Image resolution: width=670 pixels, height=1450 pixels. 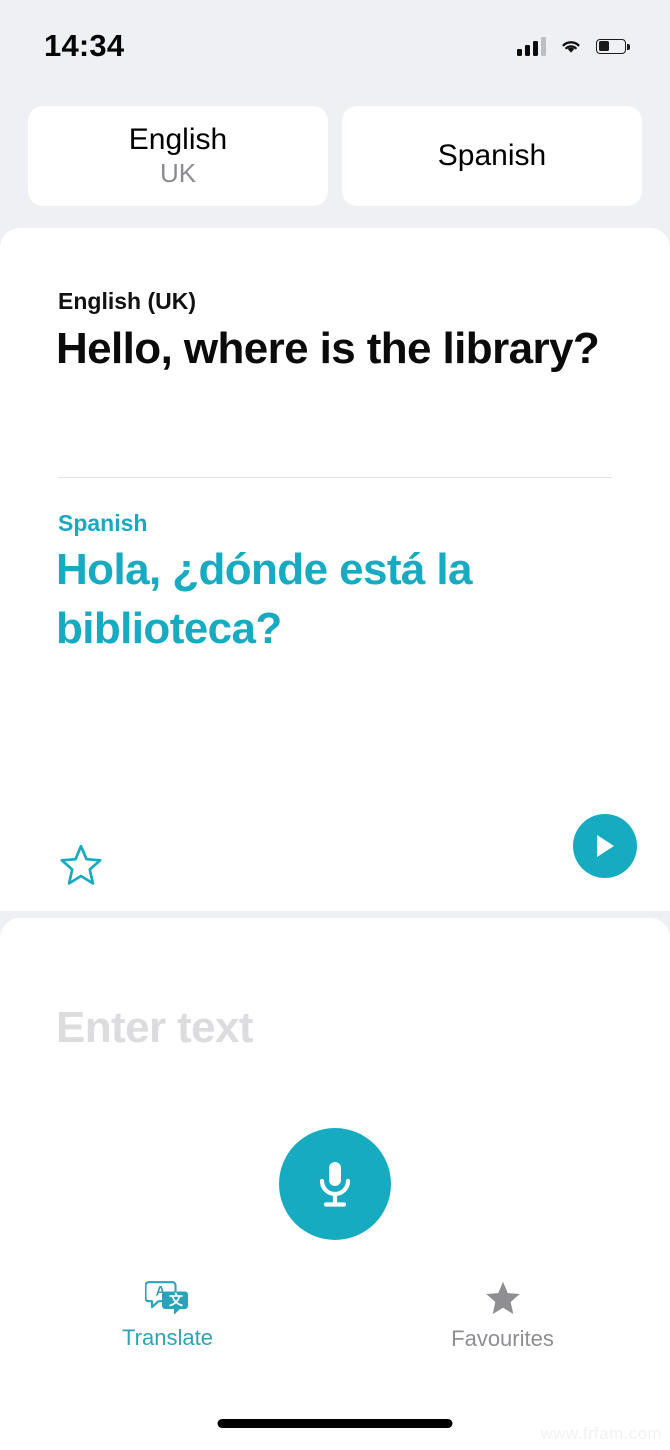 I want to click on target-language-name: Spanish, so click(x=492, y=156).